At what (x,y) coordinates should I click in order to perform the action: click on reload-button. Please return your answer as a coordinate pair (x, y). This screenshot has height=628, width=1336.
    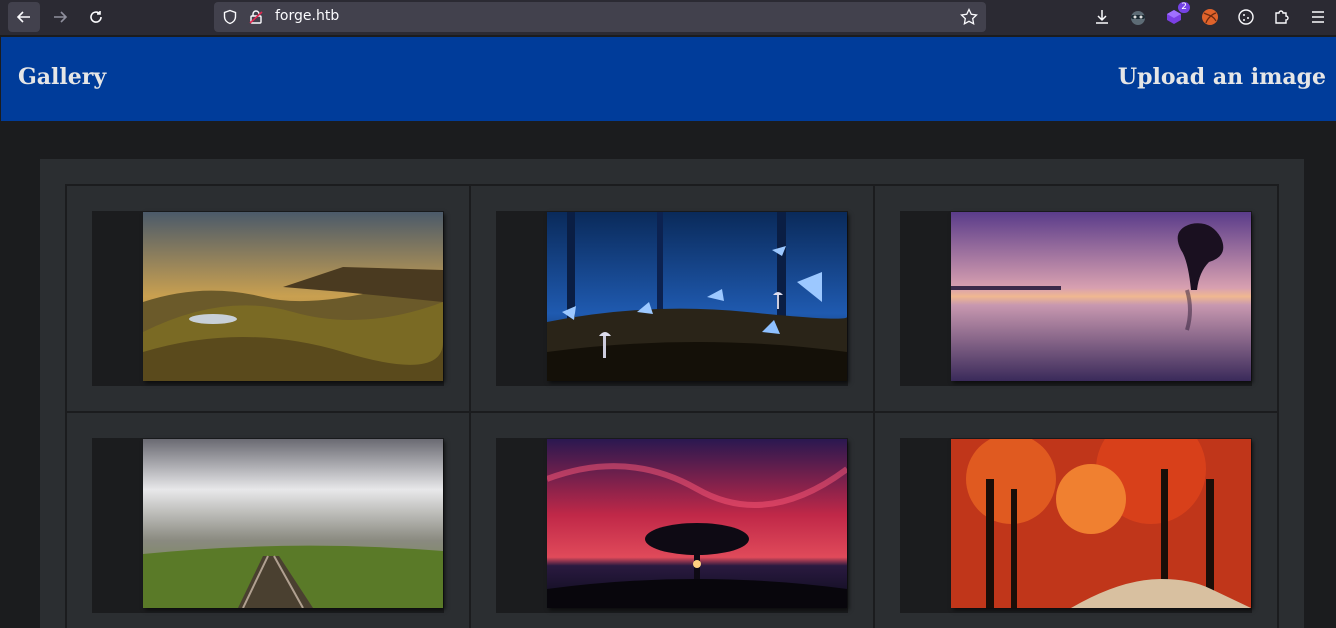
    Looking at the image, I should click on (96, 17).